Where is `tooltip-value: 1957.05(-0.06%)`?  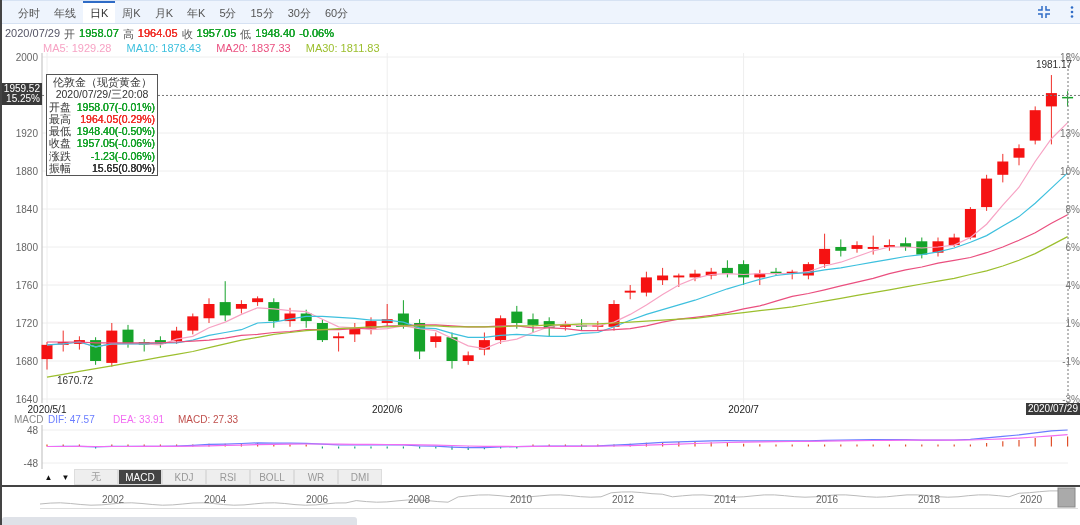 tooltip-value: 1957.05(-0.06%) is located at coordinates (115, 143).